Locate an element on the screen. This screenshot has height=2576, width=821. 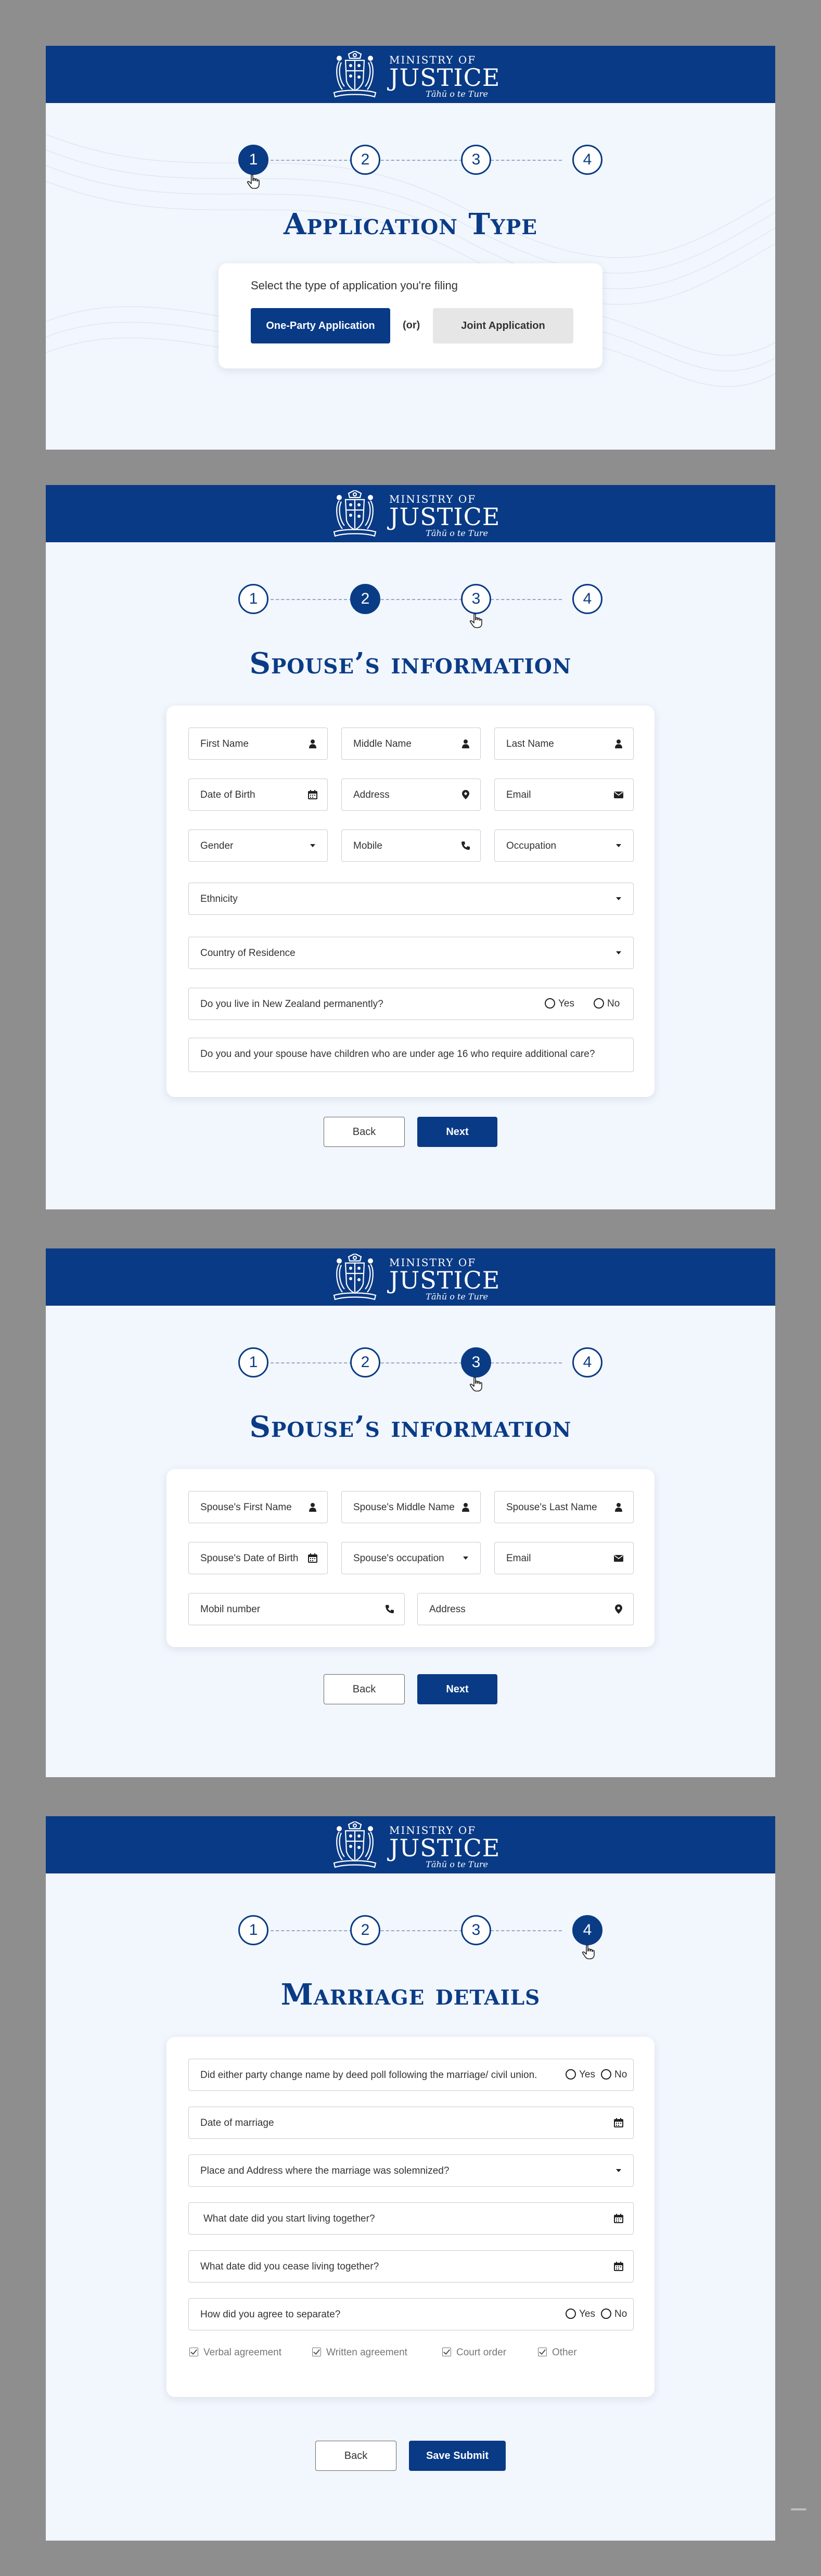
occupation-select: Occupation is located at coordinates (564, 846).